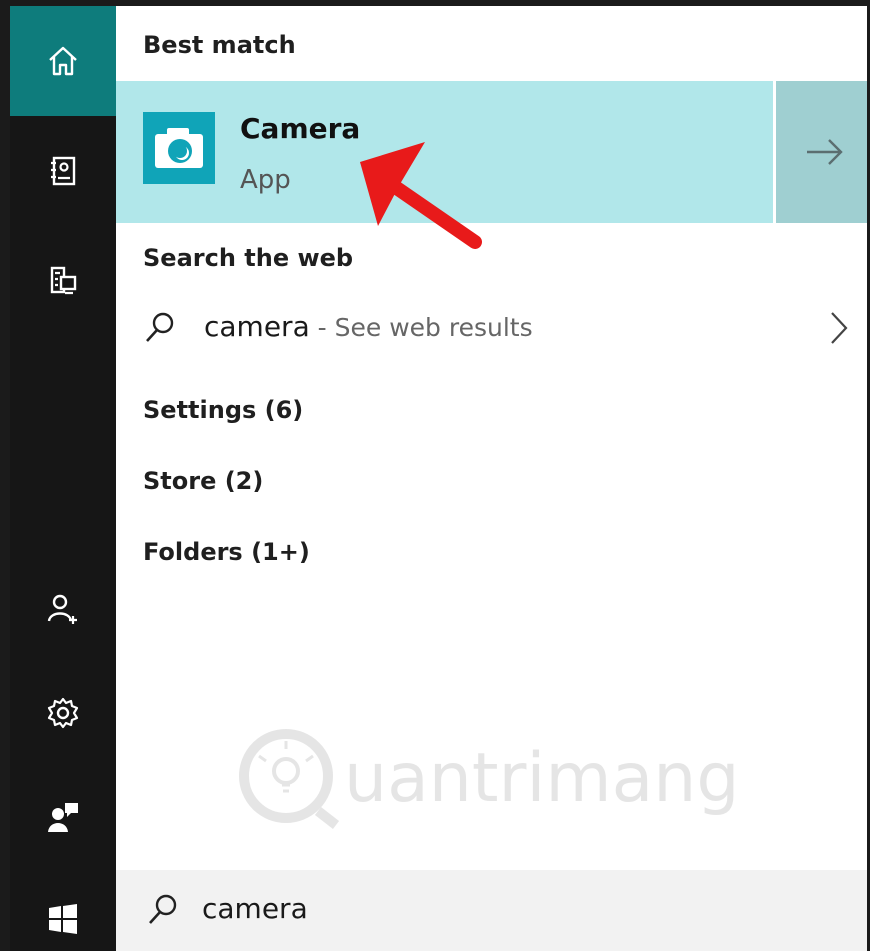 The height and width of the screenshot is (951, 870). I want to click on best-match-item: Camera App, so click(444, 152).